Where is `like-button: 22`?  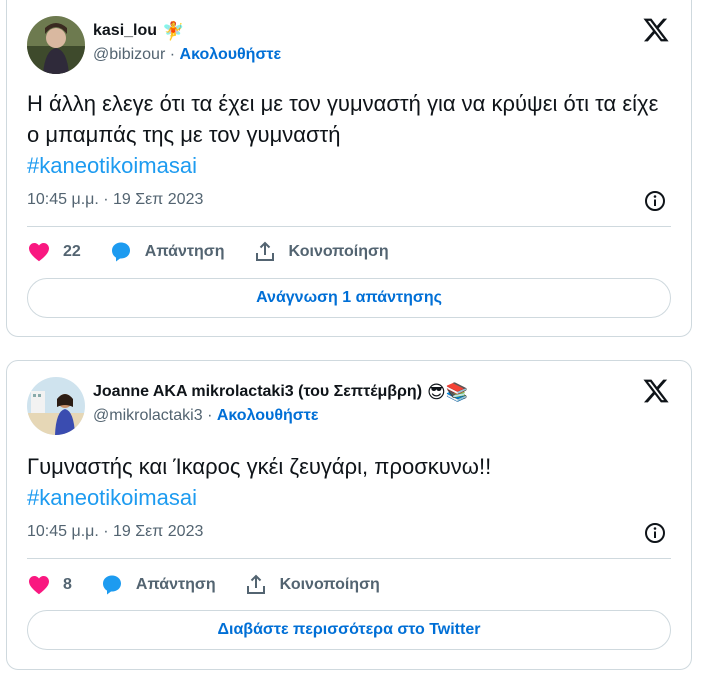 like-button: 22 is located at coordinates (54, 252).